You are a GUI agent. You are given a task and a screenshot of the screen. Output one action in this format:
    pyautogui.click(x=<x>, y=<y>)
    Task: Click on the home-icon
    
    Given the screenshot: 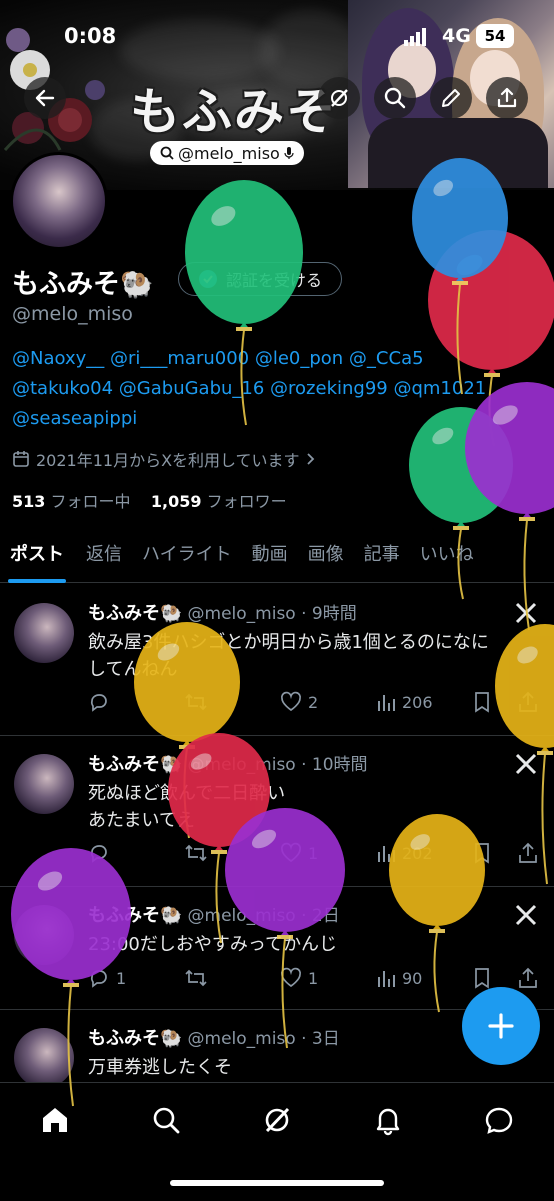 What is the action you would take?
    pyautogui.click(x=55, y=1120)
    